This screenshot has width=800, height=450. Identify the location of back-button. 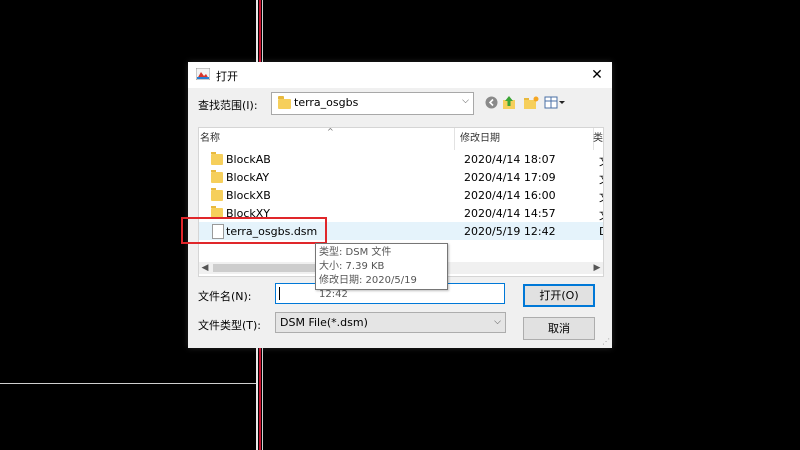
(491, 102).